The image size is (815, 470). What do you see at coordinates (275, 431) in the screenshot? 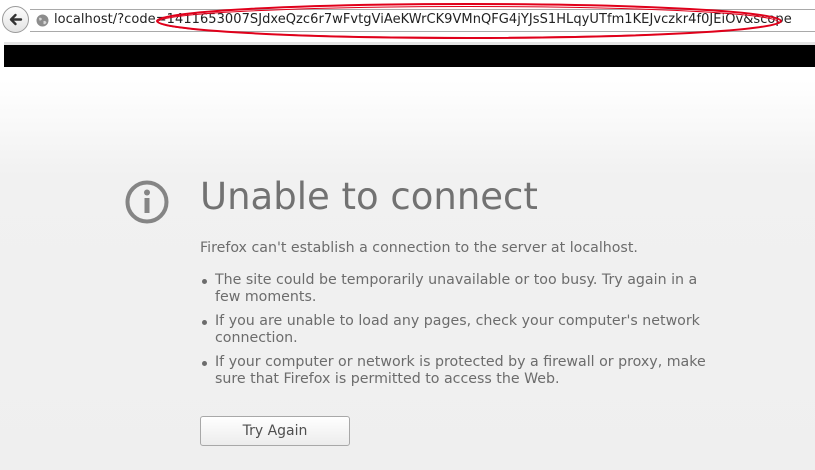
I see `try-again-button: Try Again` at bounding box center [275, 431].